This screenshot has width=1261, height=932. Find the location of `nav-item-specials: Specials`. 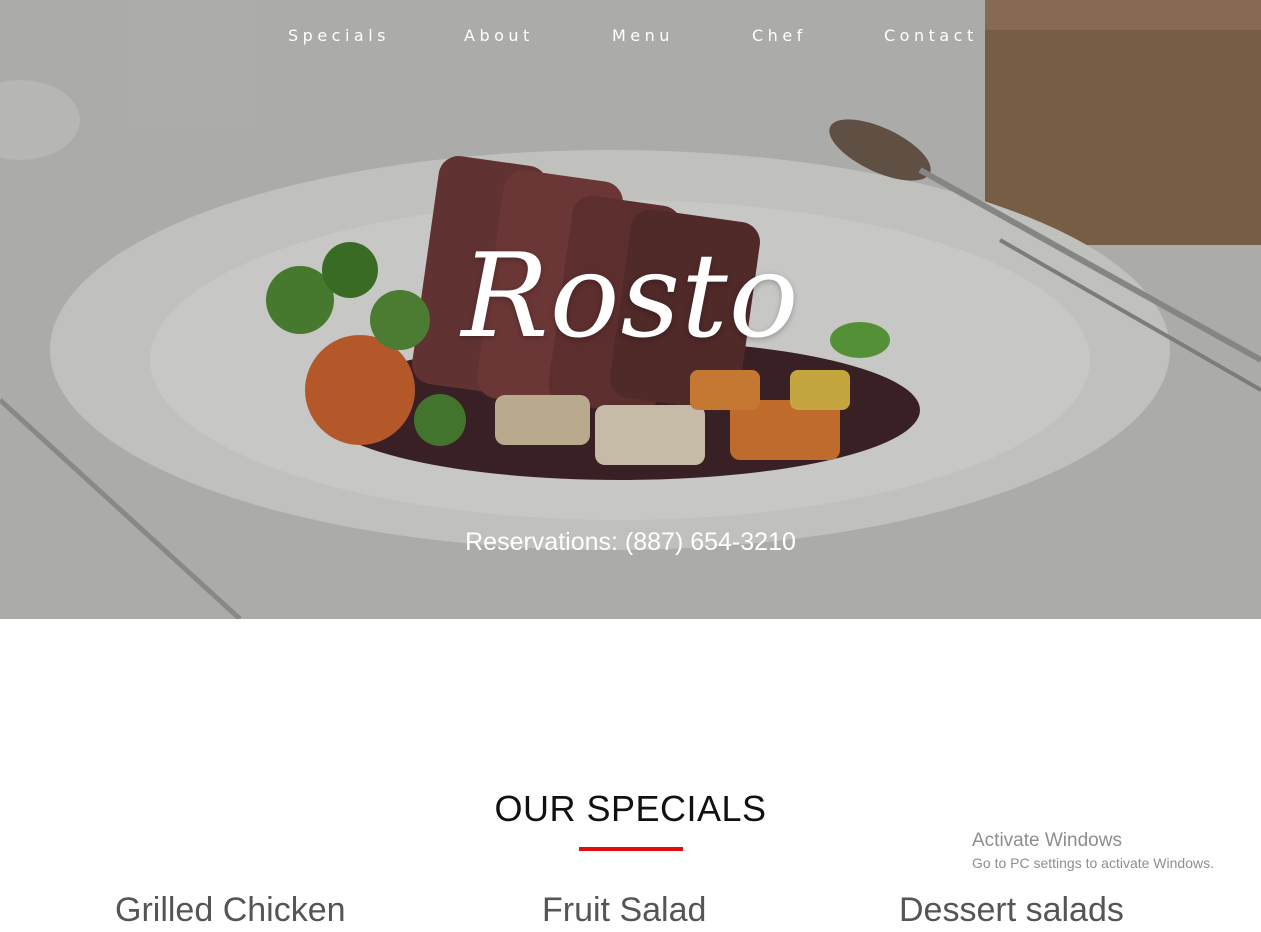

nav-item-specials: Specials is located at coordinates (339, 35).